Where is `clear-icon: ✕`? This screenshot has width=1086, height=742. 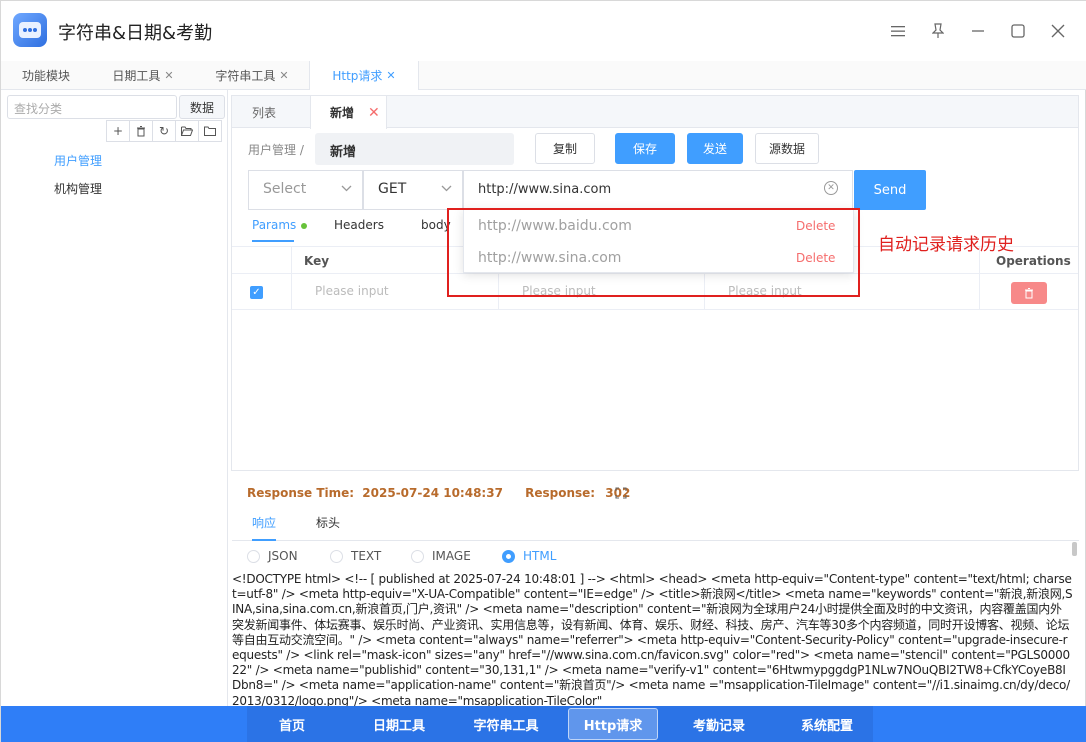
clear-icon: ✕ is located at coordinates (831, 188).